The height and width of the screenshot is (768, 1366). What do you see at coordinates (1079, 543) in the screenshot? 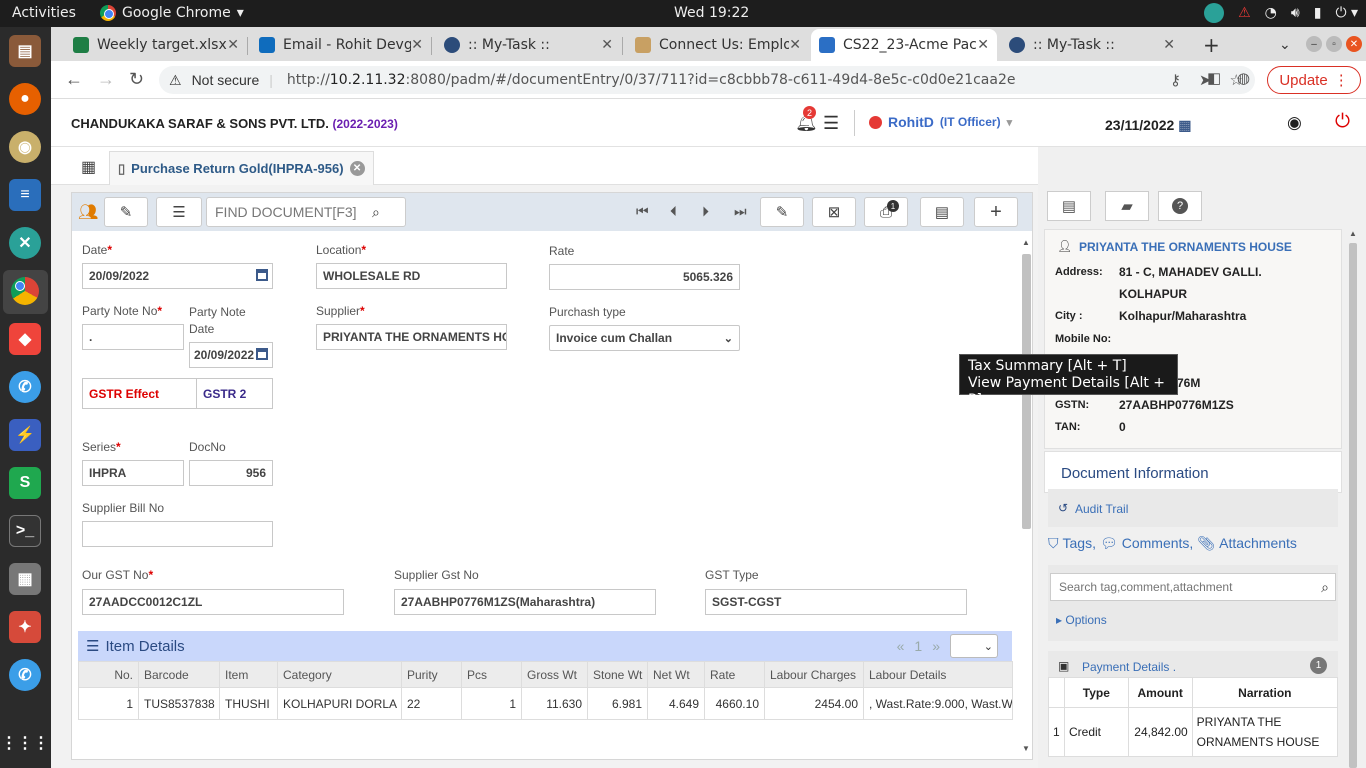
I see `tags-link: Tags,` at bounding box center [1079, 543].